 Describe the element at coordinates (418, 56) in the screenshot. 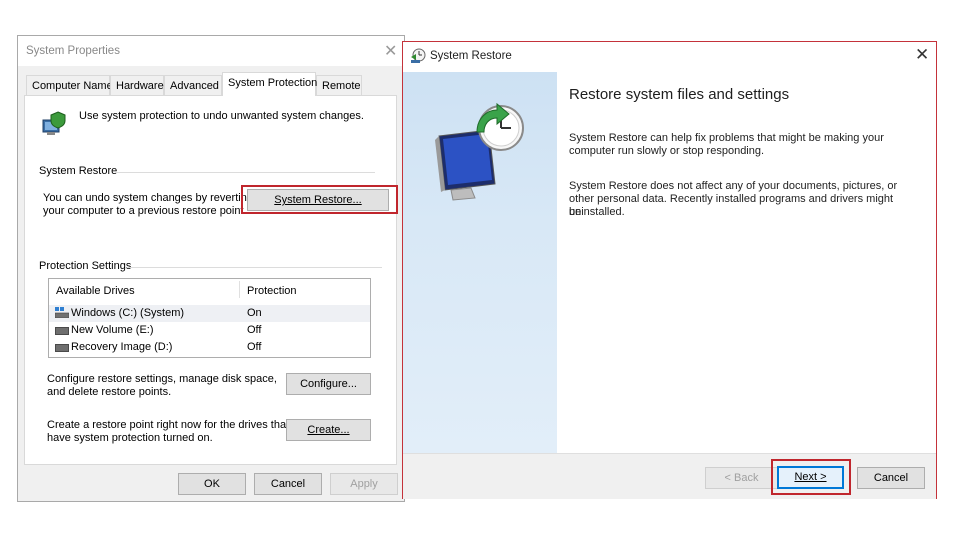

I see `system-restore-title-icon` at that location.